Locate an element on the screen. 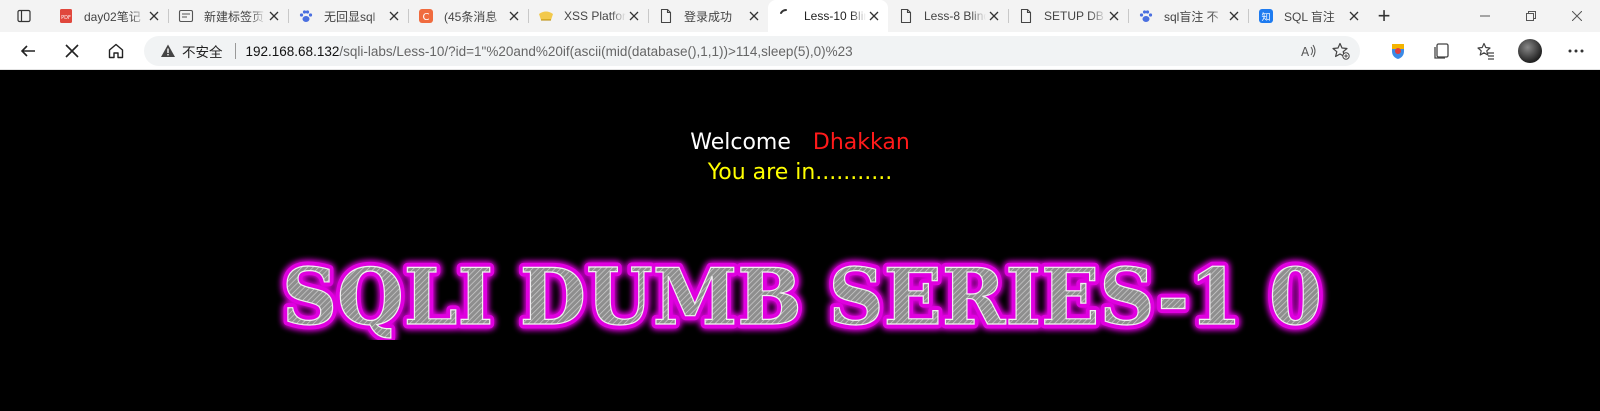  welcome-text: Welcome is located at coordinates (740, 142).